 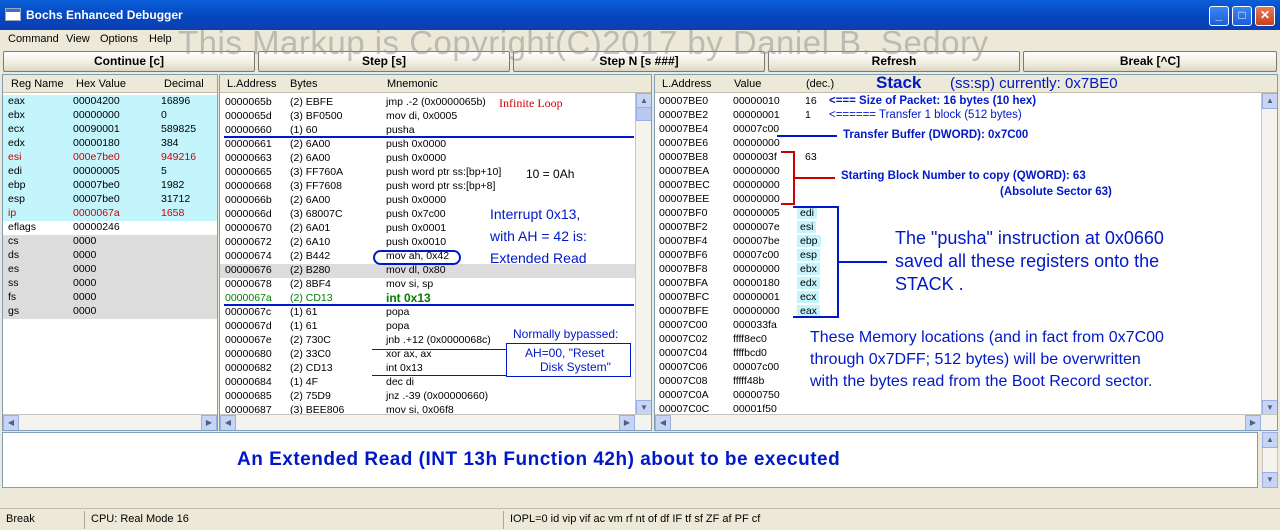 I want to click on maximize-button: □, so click(x=1242, y=16).